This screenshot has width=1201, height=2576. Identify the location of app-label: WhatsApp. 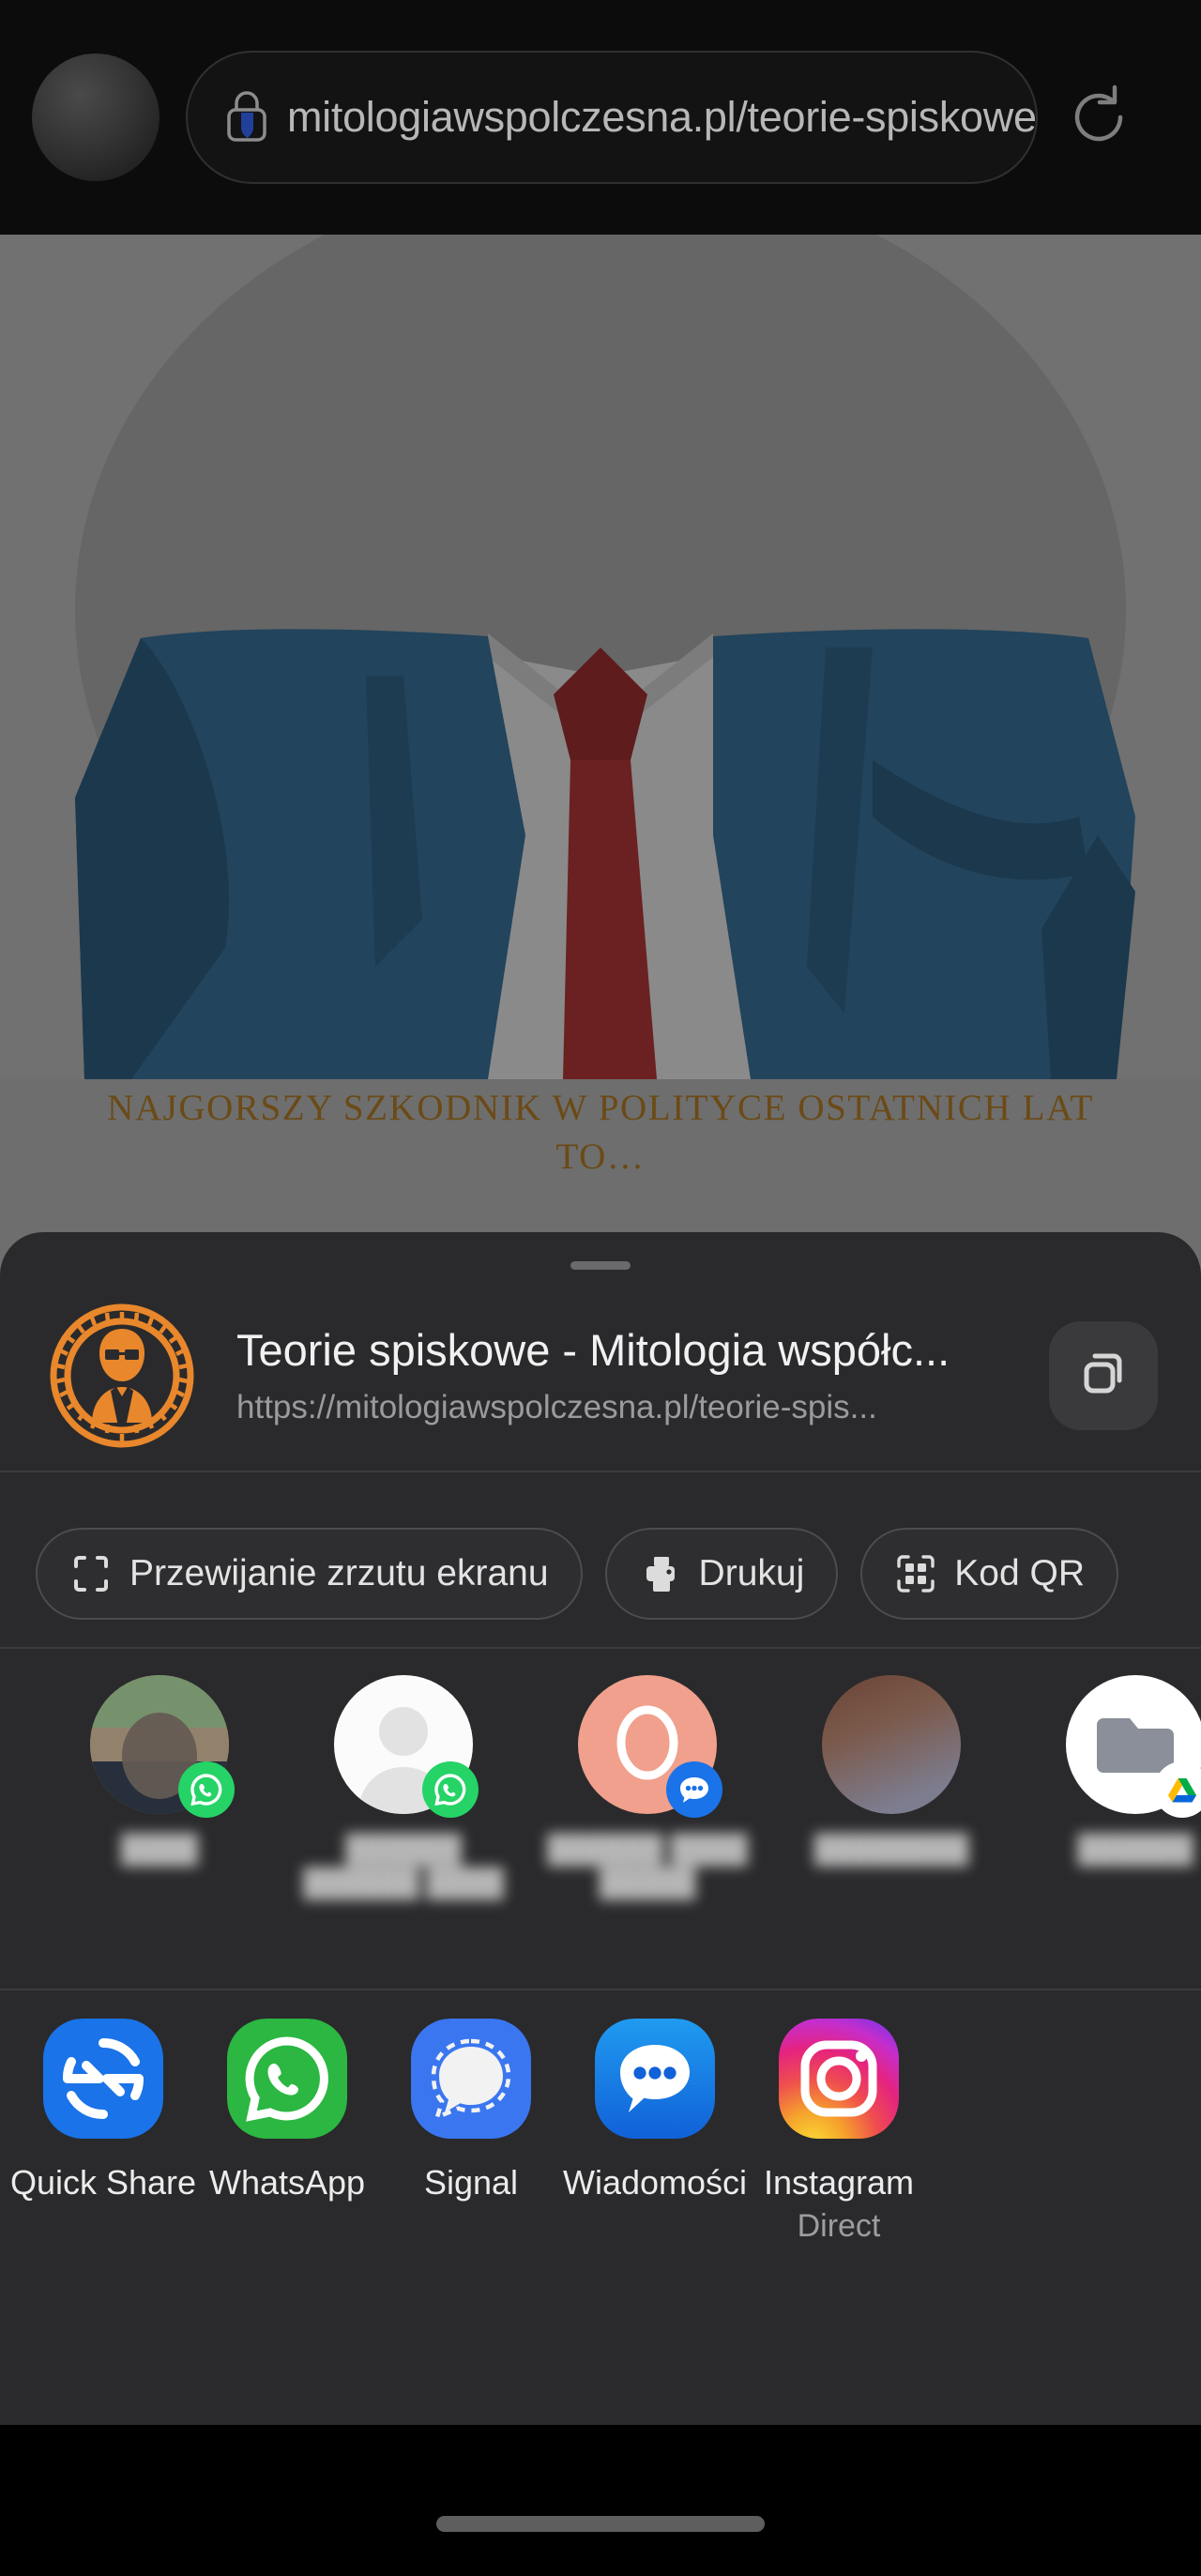
(287, 2182).